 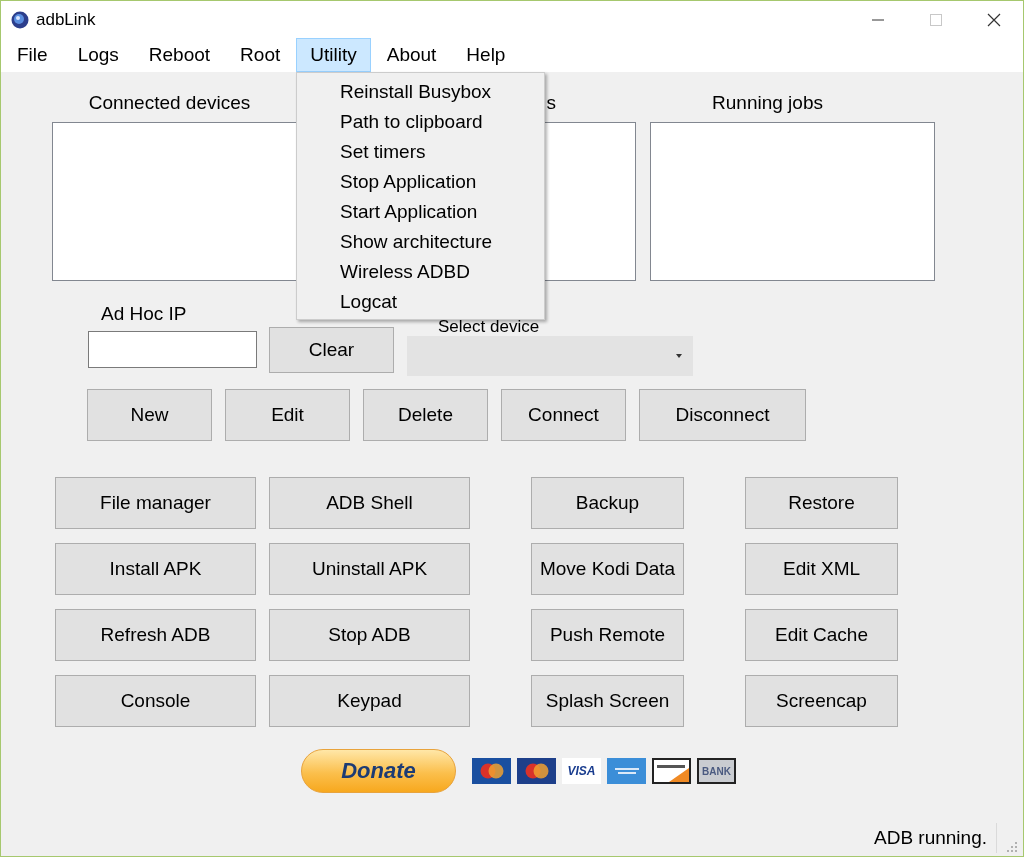 What do you see at coordinates (155, 635) in the screenshot?
I see `action-button: Refresh ADB` at bounding box center [155, 635].